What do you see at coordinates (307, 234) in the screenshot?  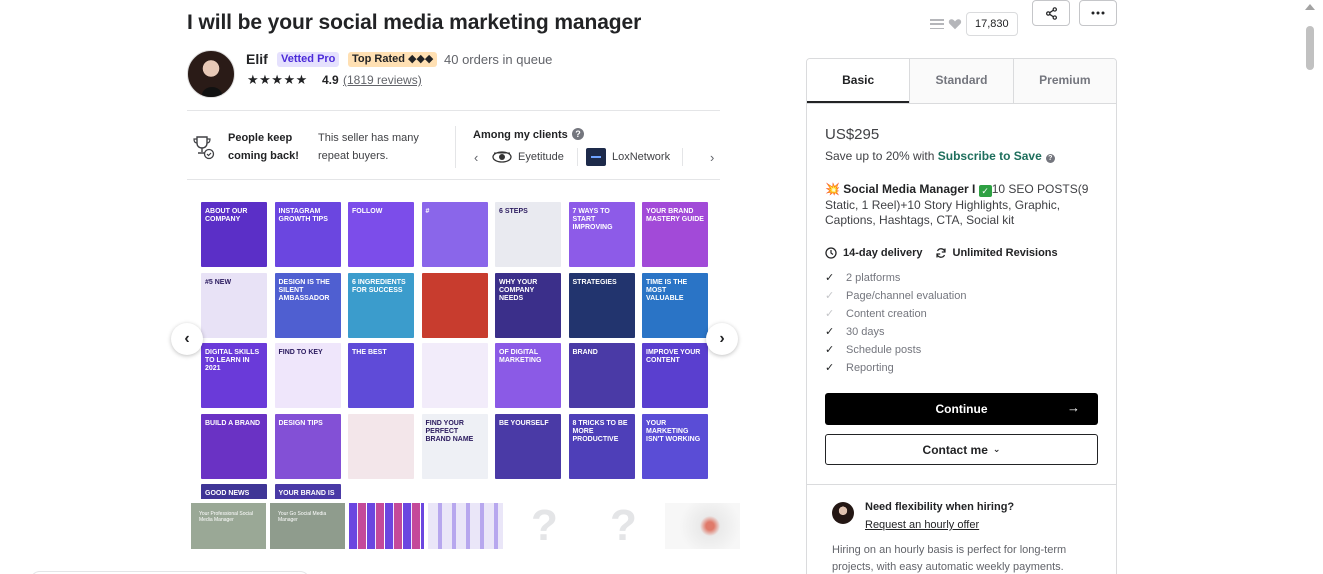 I see `gallery-tile: Instagram growth tips` at bounding box center [307, 234].